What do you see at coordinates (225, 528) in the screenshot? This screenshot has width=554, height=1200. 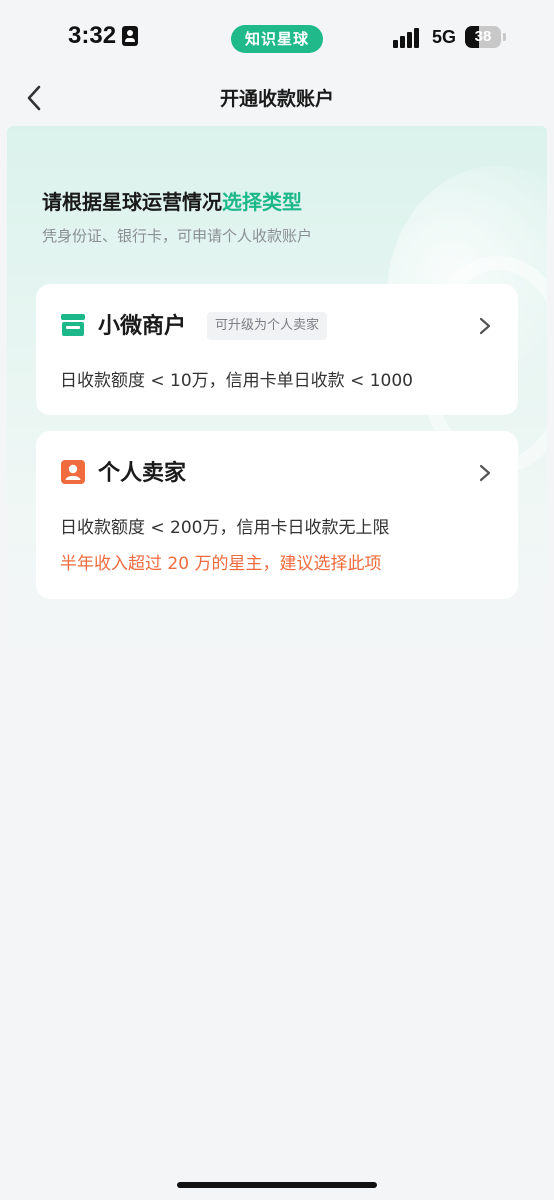 I see `option-description: 日收款额度 < 200万，信用卡日收款无上限` at bounding box center [225, 528].